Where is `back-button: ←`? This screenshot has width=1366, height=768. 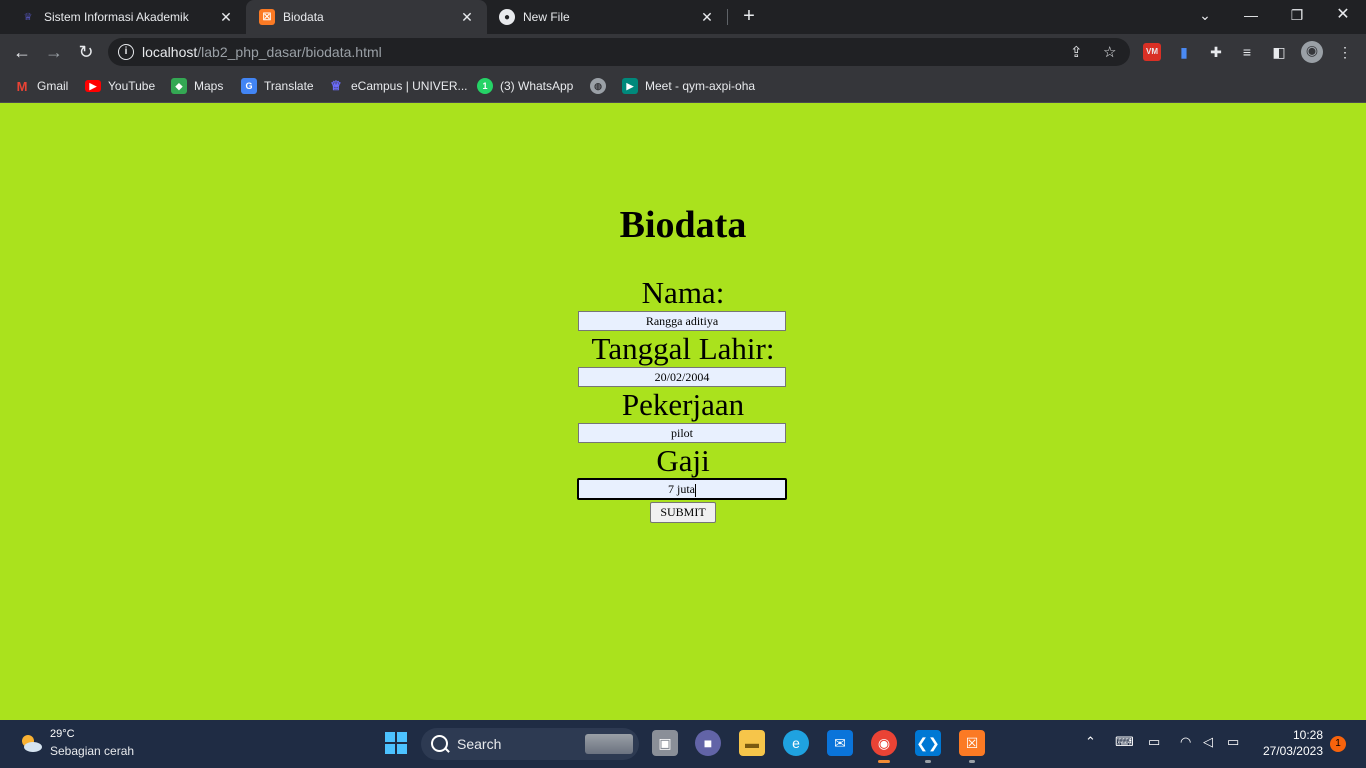
back-button: ← is located at coordinates (22, 52).